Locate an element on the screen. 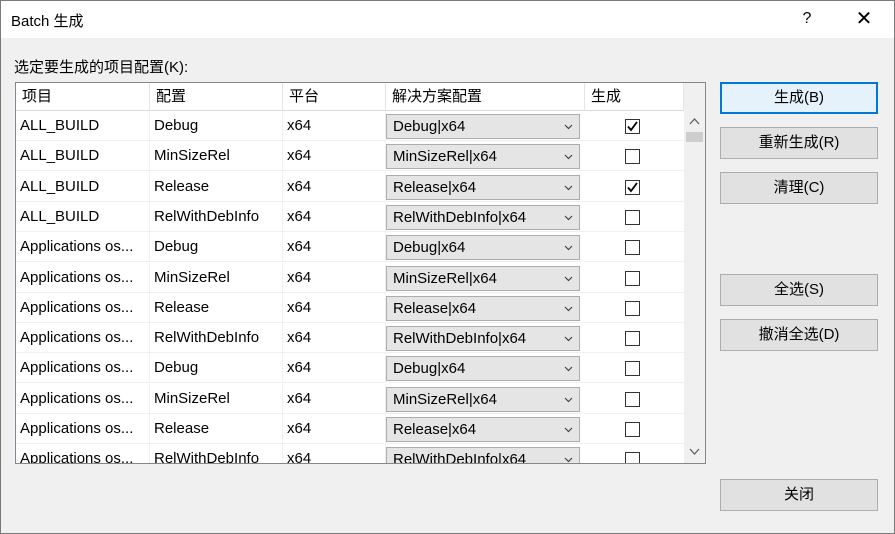  table-row: ALL_BUILD Debug x64 Debug|x64 is located at coordinates (350, 126).